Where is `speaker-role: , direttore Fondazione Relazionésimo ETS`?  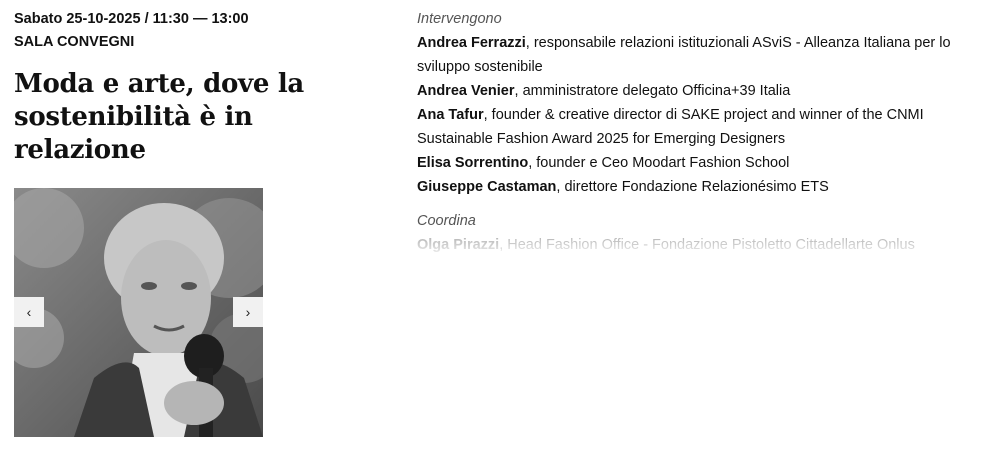 speaker-role: , direttore Fondazione Relazionésimo ETS is located at coordinates (692, 187).